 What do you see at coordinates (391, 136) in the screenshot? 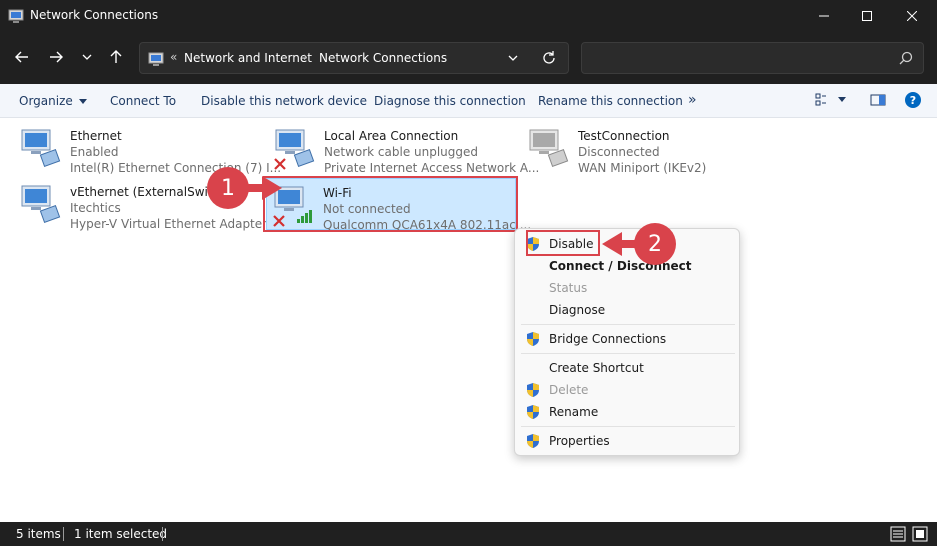
I see `connection-name: Local Area Connection` at bounding box center [391, 136].